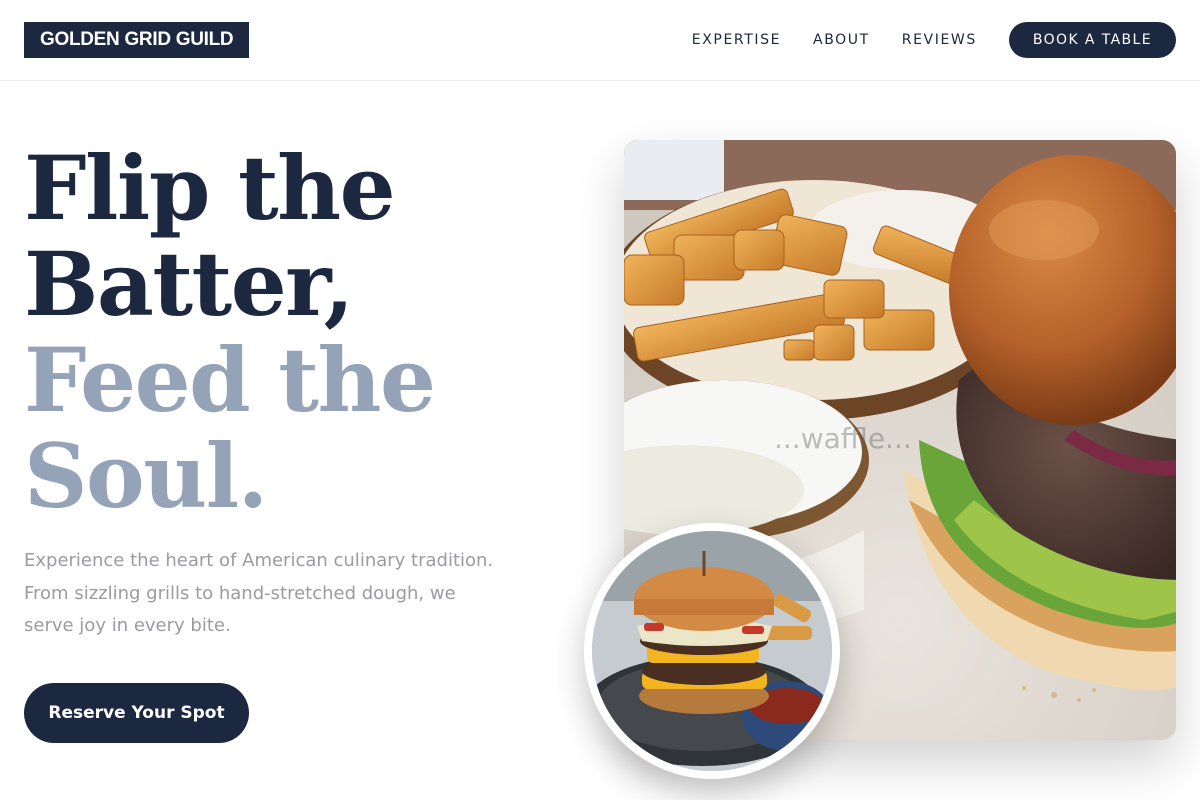 The width and height of the screenshot is (1200, 800). What do you see at coordinates (841, 40) in the screenshot?
I see `nav-link-about: ABOUT` at bounding box center [841, 40].